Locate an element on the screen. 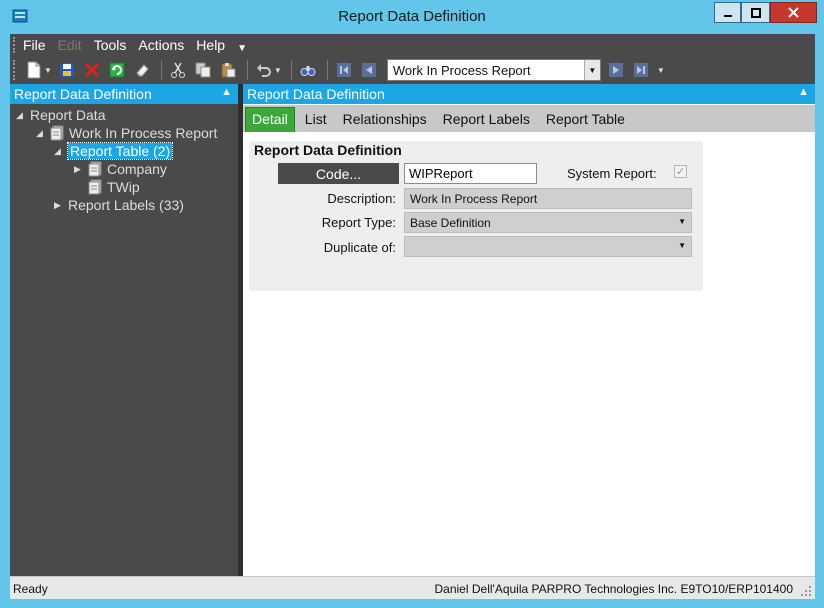 The height and width of the screenshot is (608, 824). tab-report-labels: Report Labels is located at coordinates (486, 119).